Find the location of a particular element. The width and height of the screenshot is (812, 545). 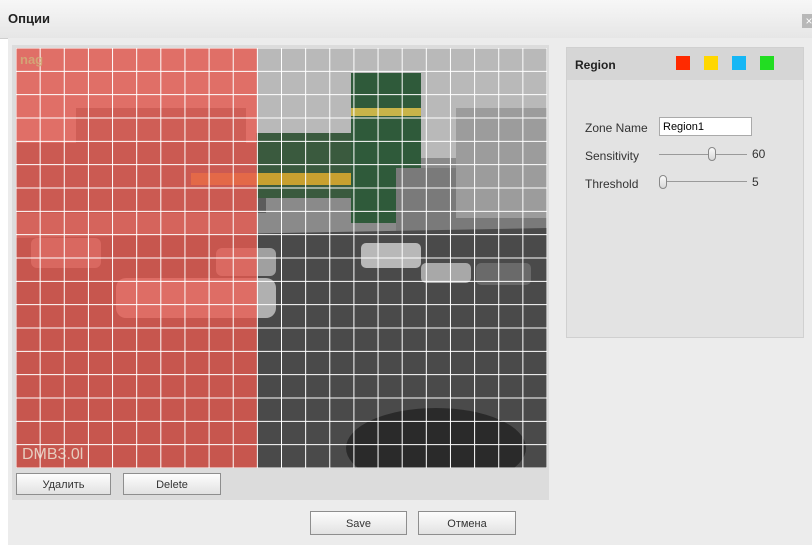

osd-label: DMB3.0l is located at coordinates (53, 454).